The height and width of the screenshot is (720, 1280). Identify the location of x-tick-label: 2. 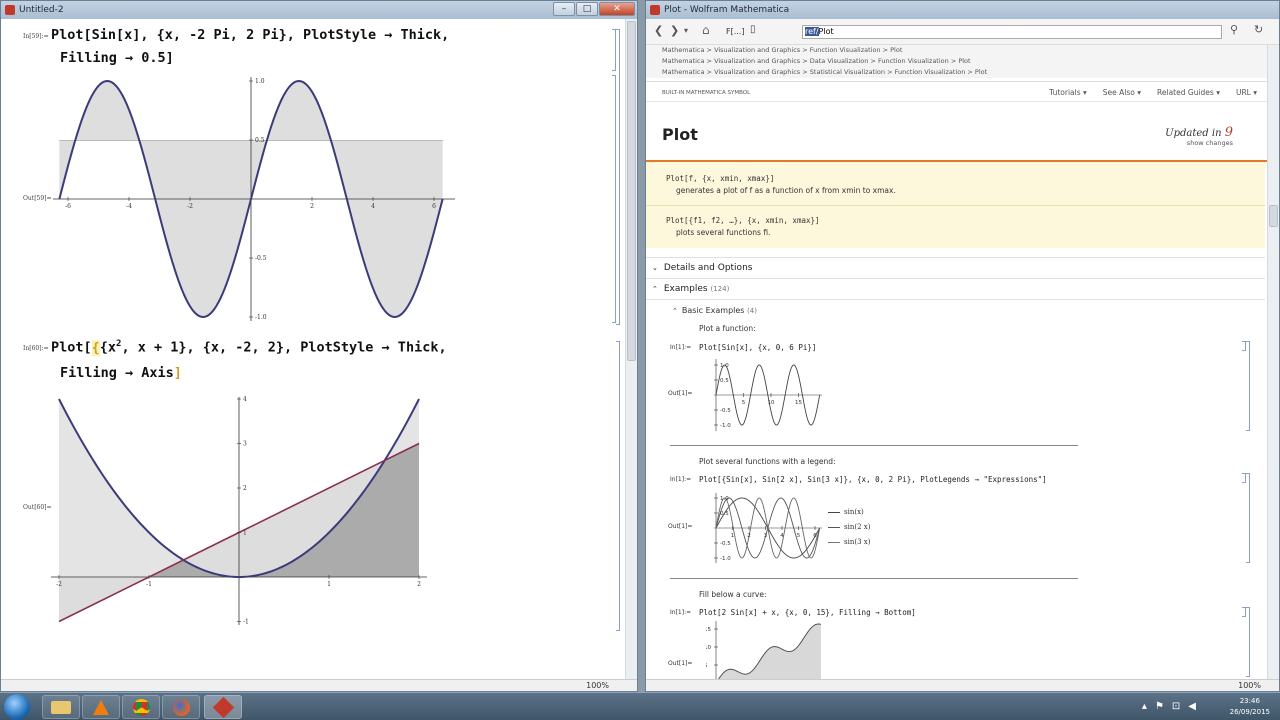
(312, 206).